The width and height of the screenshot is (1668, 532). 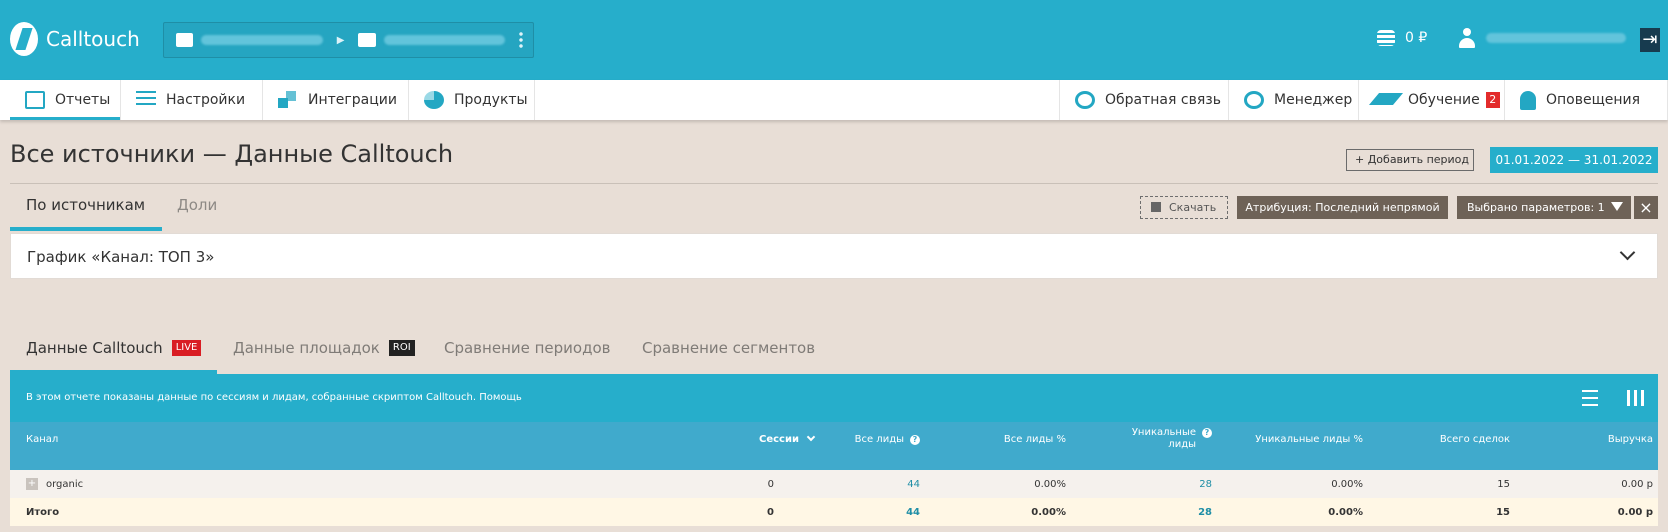 I want to click on total-unique-leads-percent: 0.00%, so click(x=1345, y=512).